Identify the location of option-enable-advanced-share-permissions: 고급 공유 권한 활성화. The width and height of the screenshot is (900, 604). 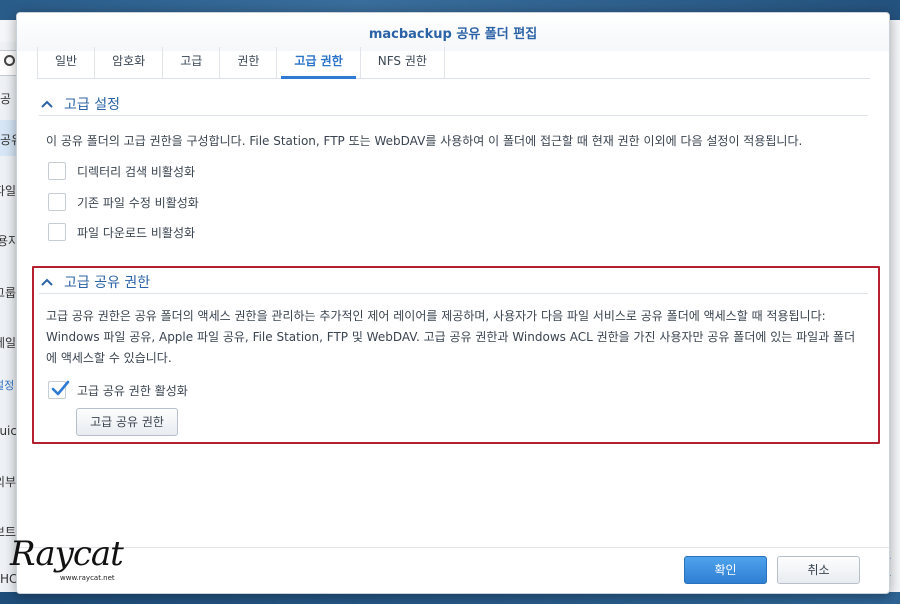
(118, 389).